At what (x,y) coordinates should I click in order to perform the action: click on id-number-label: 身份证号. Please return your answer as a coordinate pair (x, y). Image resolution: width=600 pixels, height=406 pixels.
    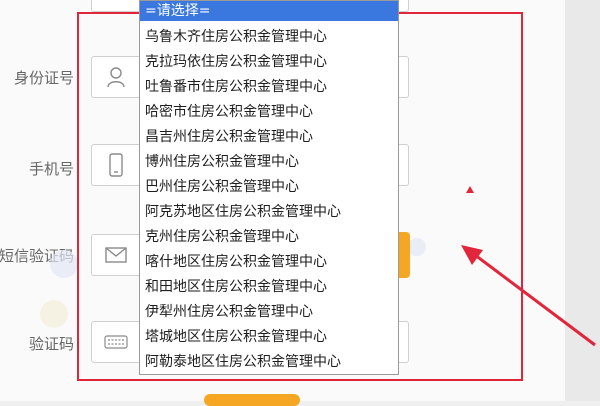
    Looking at the image, I should click on (43, 78).